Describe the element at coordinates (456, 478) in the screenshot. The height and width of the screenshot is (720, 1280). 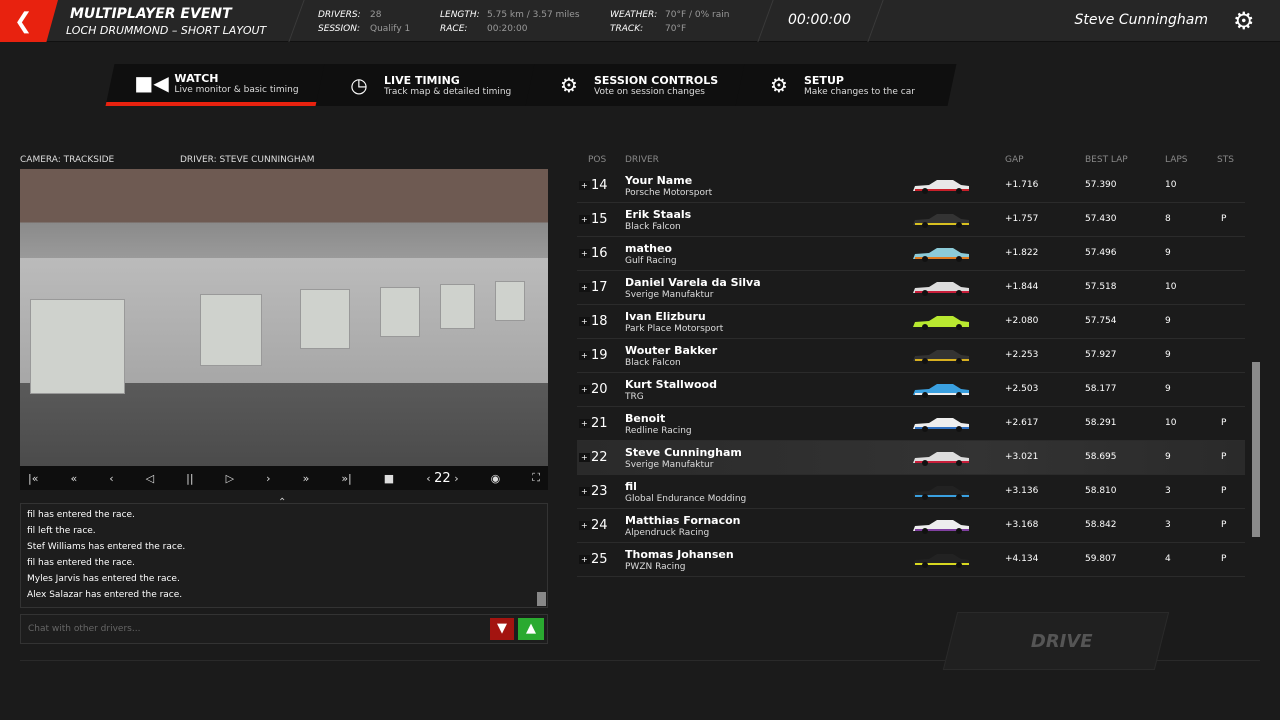
I see `next-car-icon: ›` at that location.